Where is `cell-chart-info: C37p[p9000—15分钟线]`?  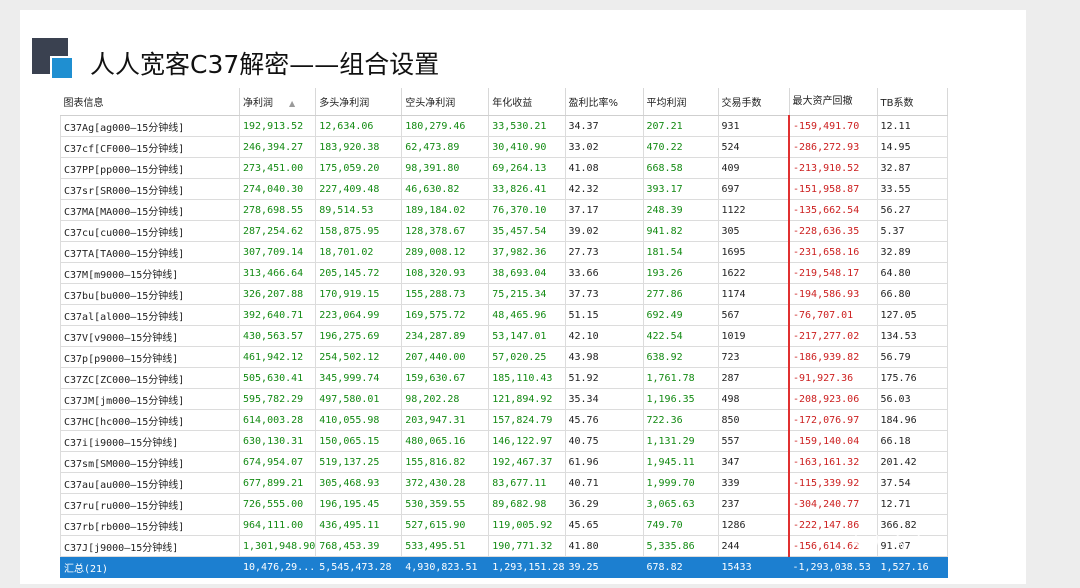 cell-chart-info: C37p[p9000—15分钟线] is located at coordinates (150, 357).